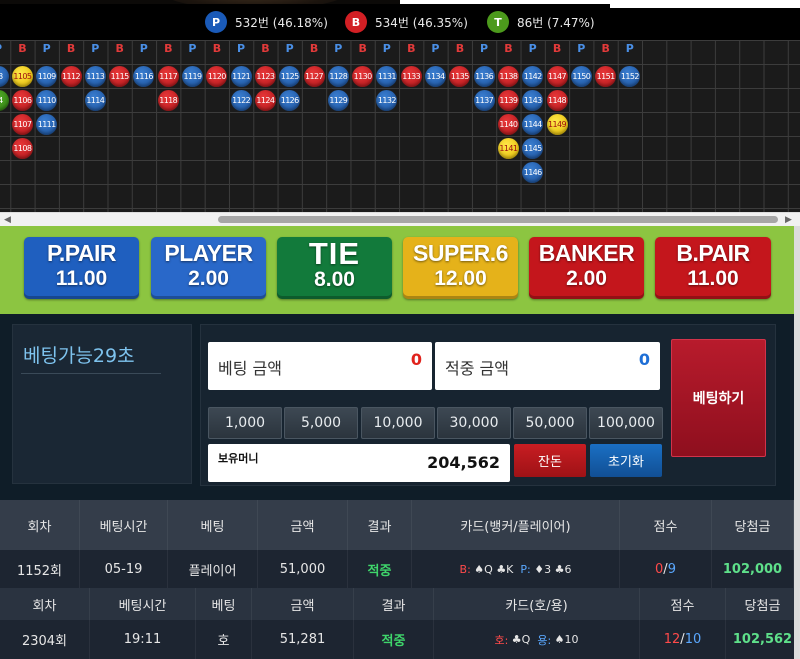 This screenshot has height=659, width=800. I want to click on roadmap-bead: 1136, so click(484, 76).